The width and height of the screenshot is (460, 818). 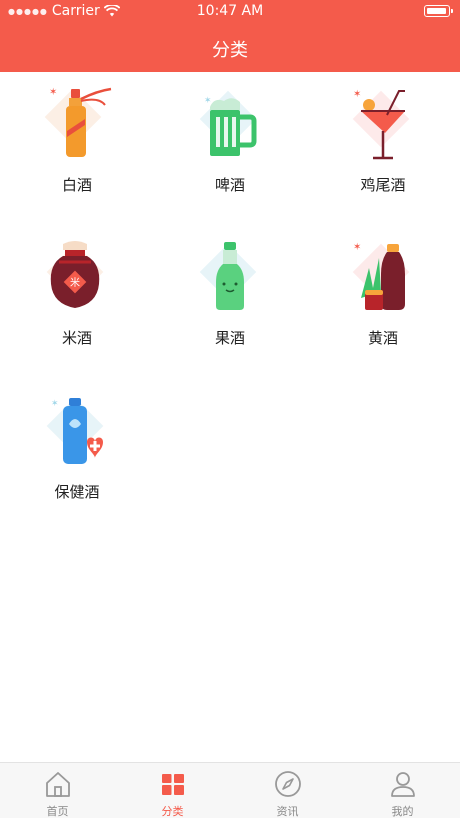 I want to click on status-time: 10:47 AM, so click(x=230, y=11).